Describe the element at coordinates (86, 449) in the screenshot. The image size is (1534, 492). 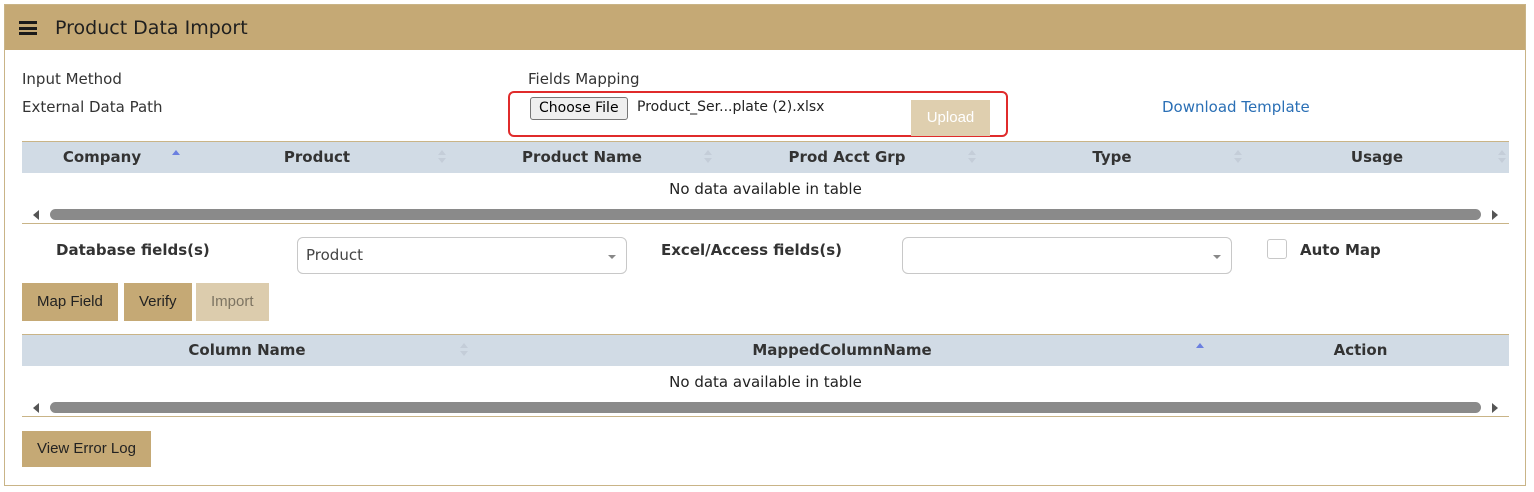
I see `view-error-log-button: View Error Log` at that location.